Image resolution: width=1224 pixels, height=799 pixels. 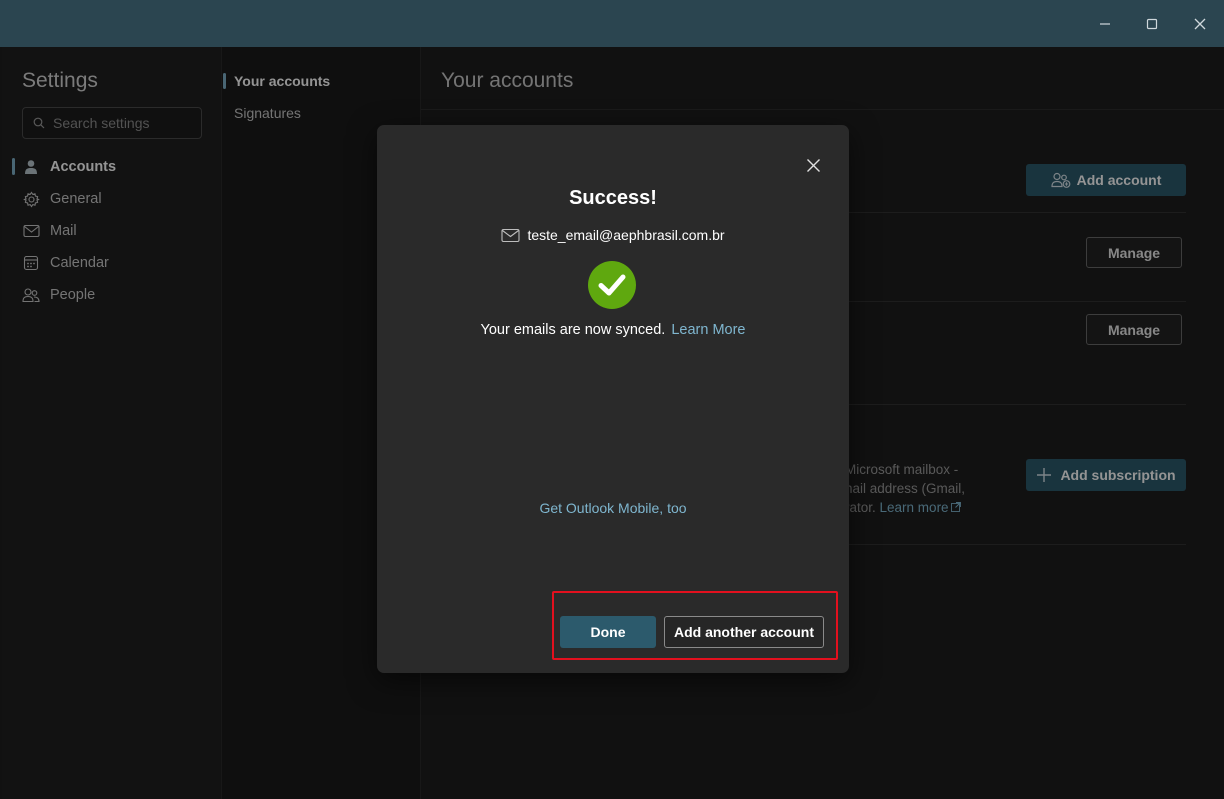 What do you see at coordinates (626, 235) in the screenshot?
I see `email-text: teste_email@aephbrasil.com.br` at bounding box center [626, 235].